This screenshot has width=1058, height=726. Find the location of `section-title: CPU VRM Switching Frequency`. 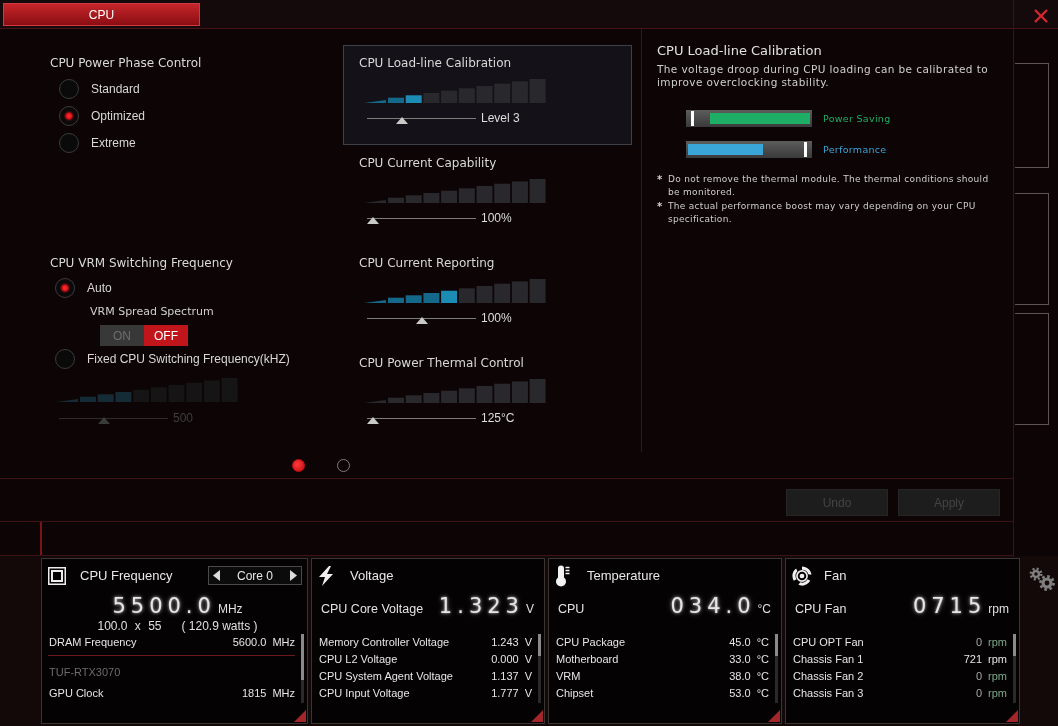

section-title: CPU VRM Switching Frequency is located at coordinates (142, 263).